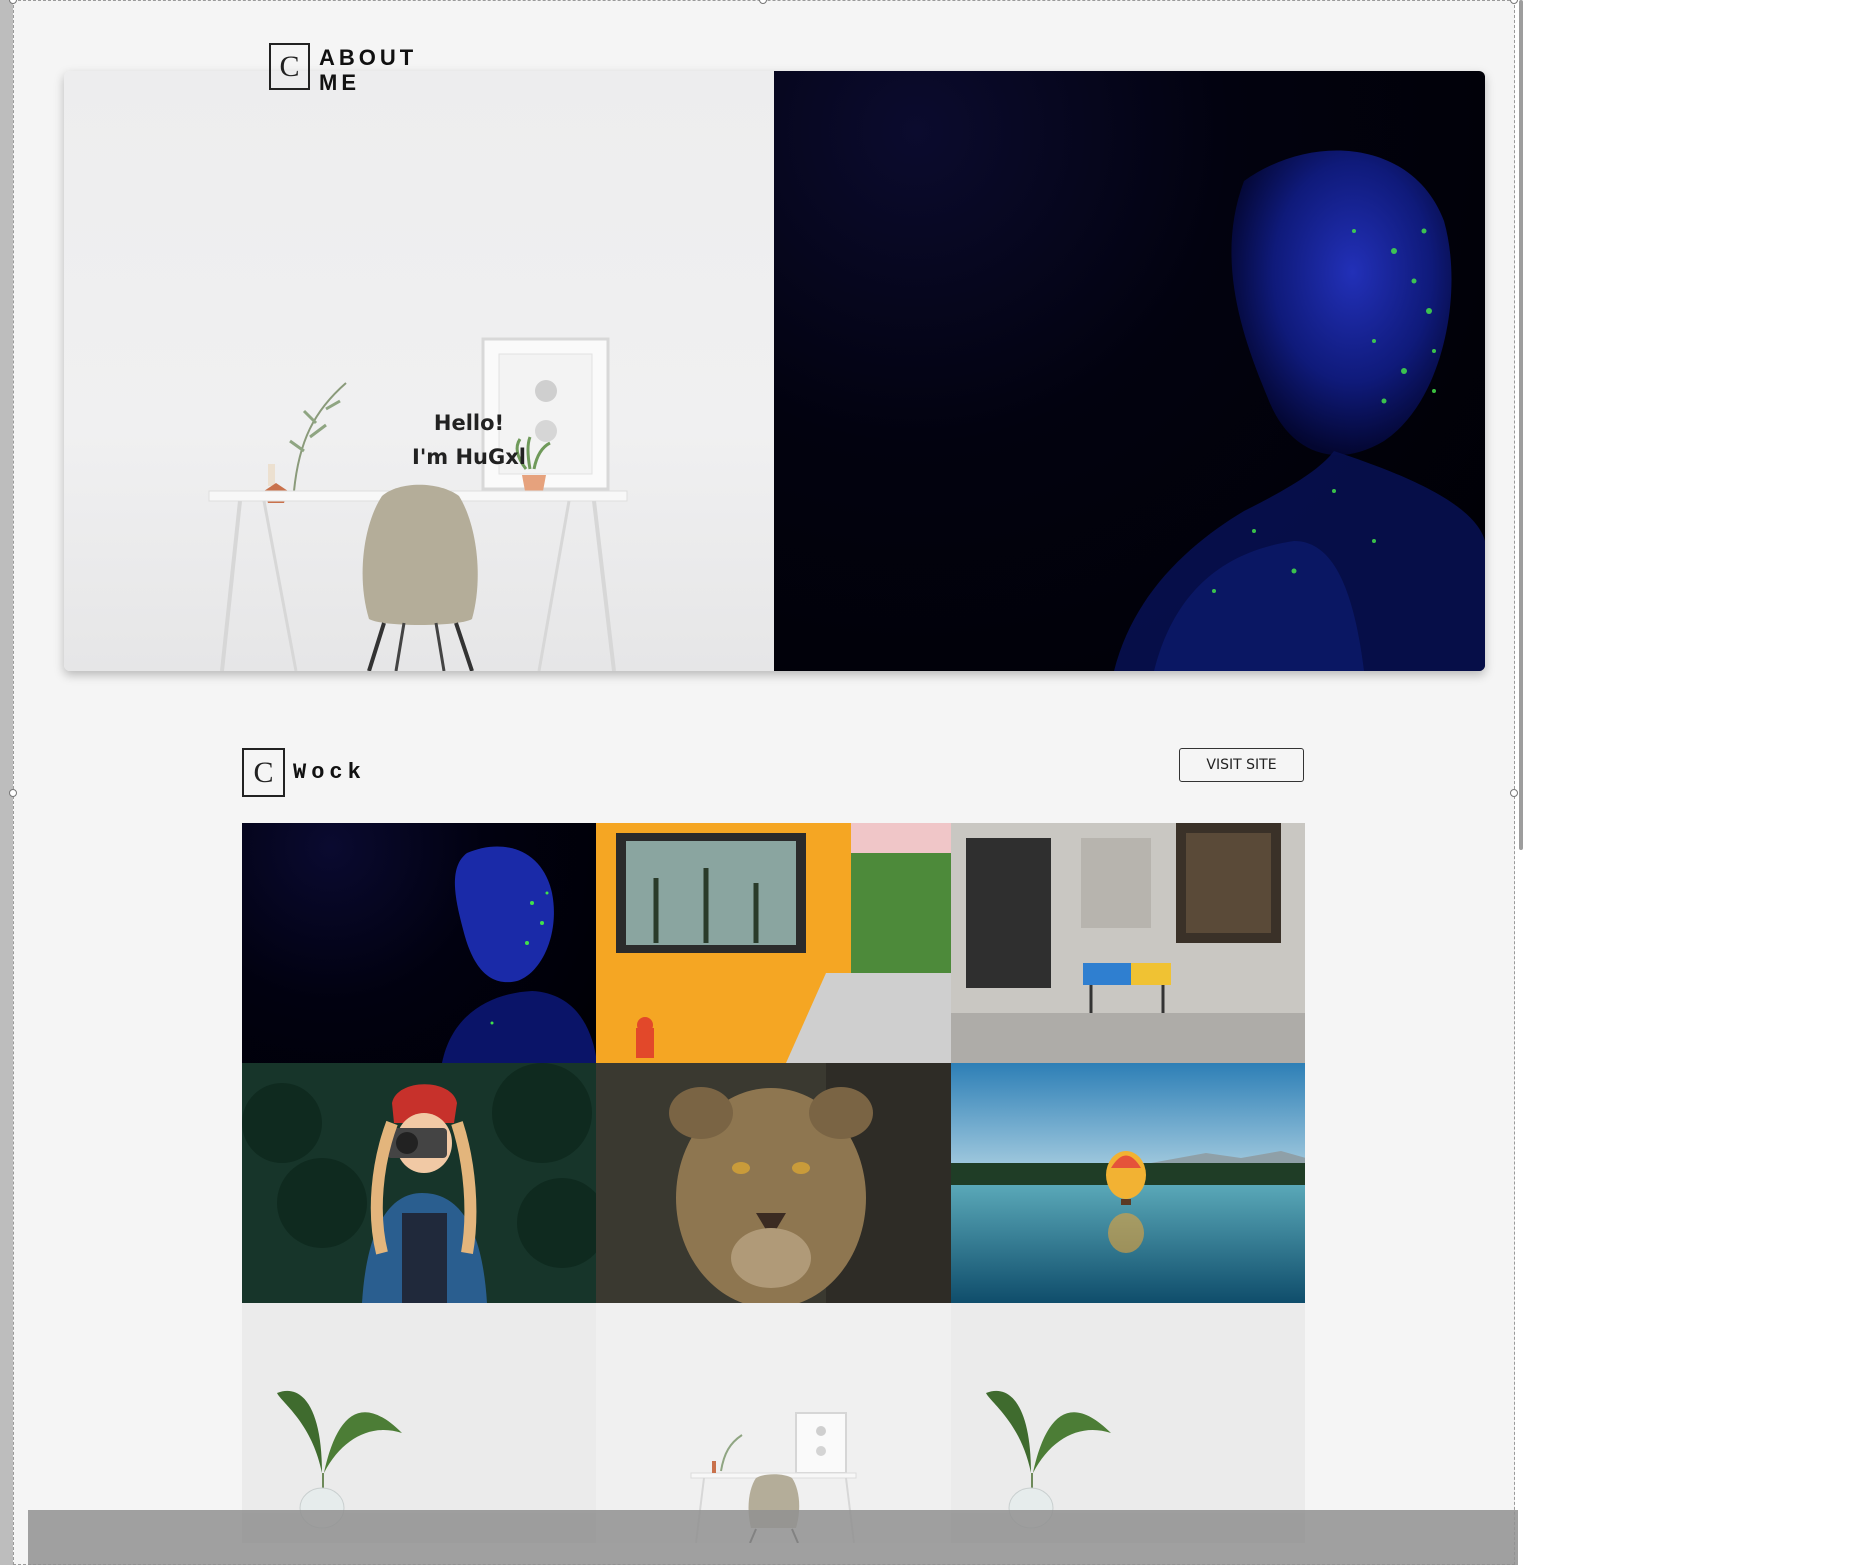 Image resolution: width=1868 pixels, height=1565 pixels. Describe the element at coordinates (329, 772) in the screenshot. I see `work-title: Wock` at that location.